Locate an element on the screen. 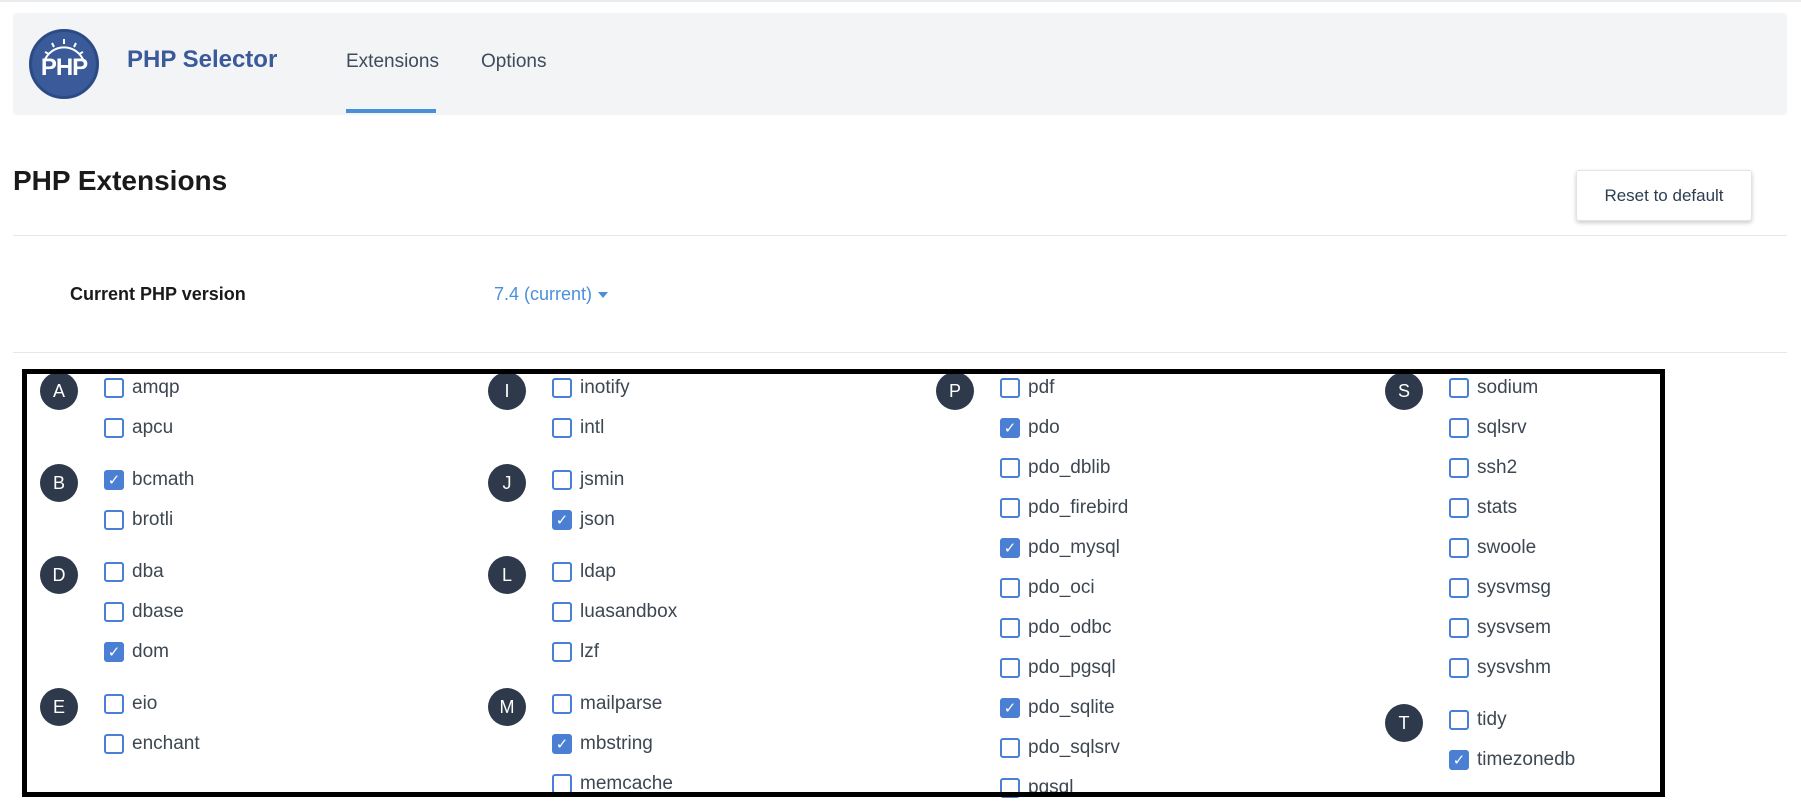 This screenshot has width=1801, height=809. extension-label: bcmath is located at coordinates (163, 480).